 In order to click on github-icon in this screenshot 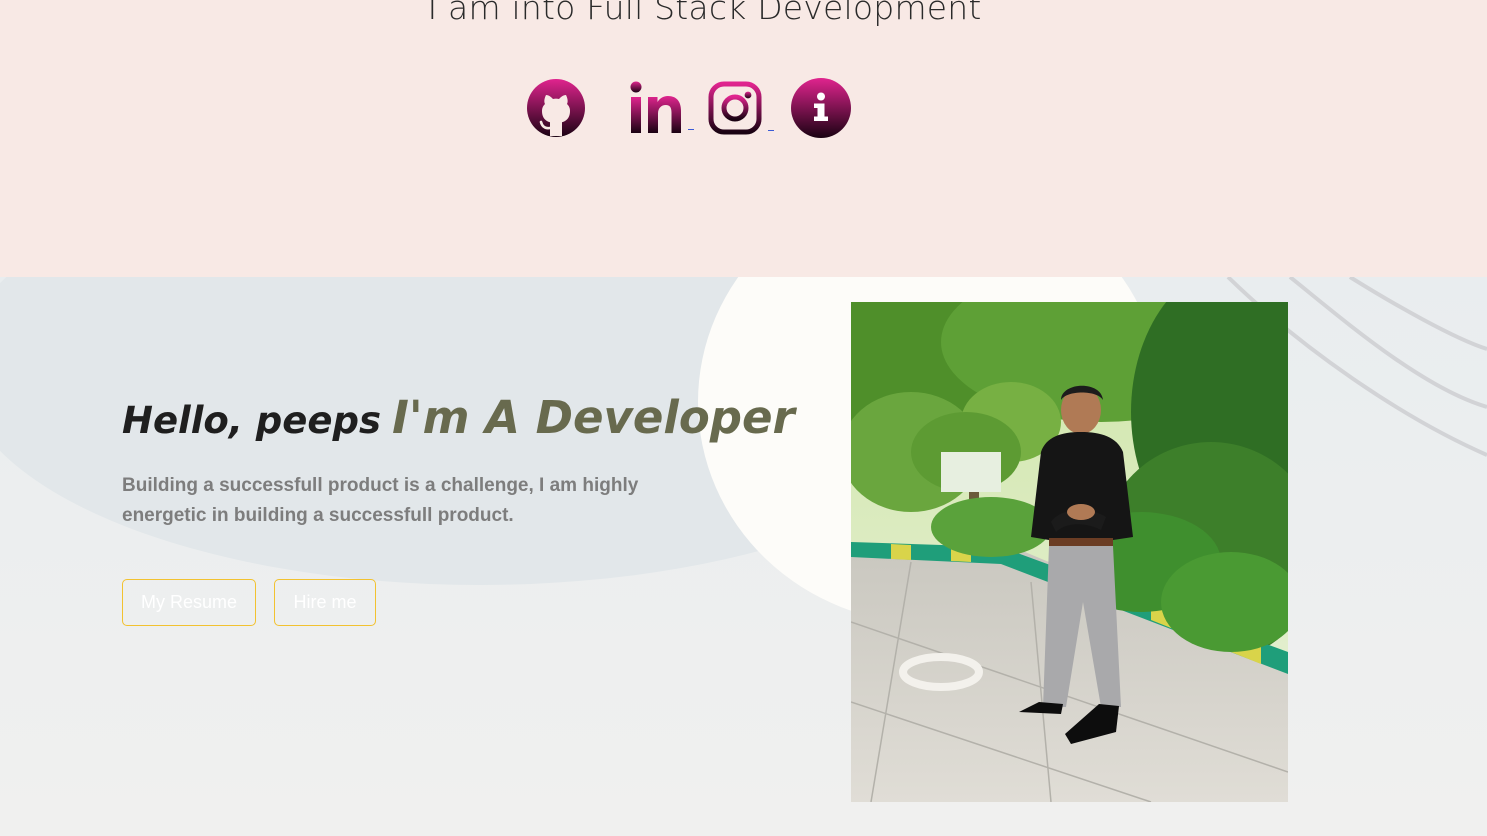, I will do `click(556, 108)`.